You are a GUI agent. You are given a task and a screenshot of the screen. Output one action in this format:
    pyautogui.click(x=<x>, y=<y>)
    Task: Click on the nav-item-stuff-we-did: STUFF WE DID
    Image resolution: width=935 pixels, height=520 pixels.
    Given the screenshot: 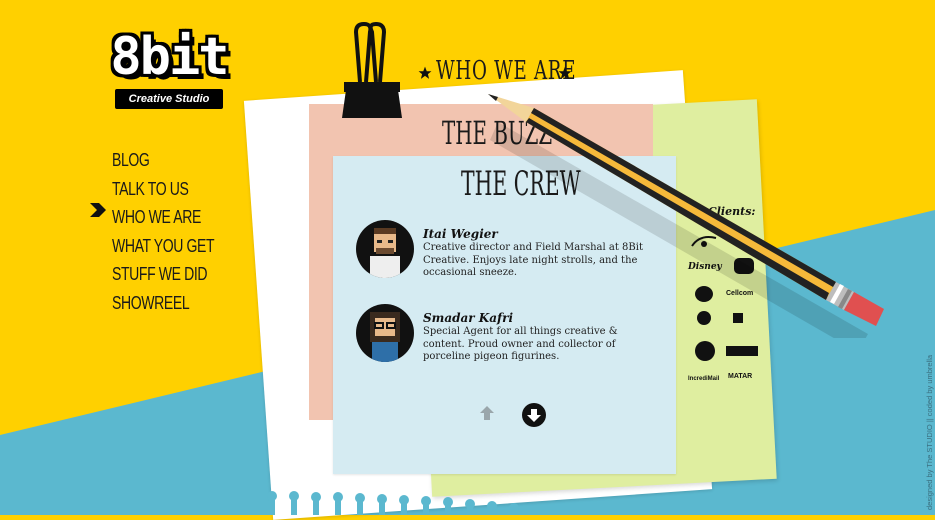 What is the action you would take?
    pyautogui.click(x=163, y=274)
    